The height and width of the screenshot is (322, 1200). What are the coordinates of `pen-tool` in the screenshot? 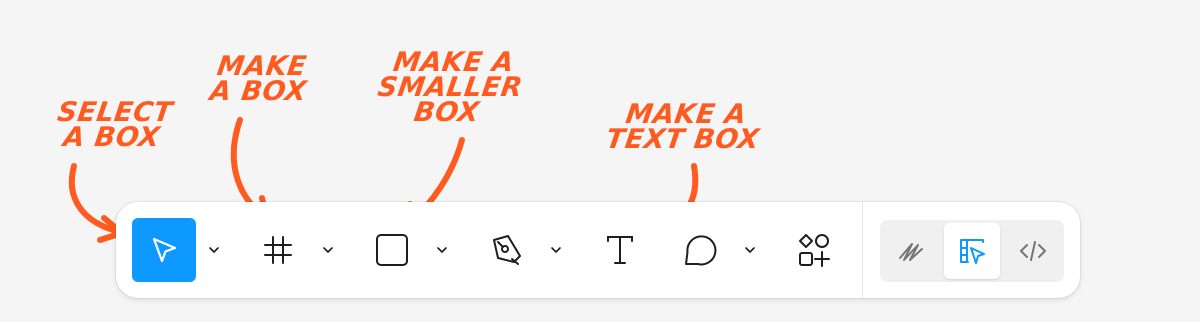 It's located at (506, 250).